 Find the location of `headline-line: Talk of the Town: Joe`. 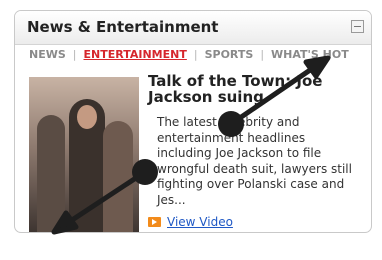

headline-line: Talk of the Town: Joe is located at coordinates (235, 81).